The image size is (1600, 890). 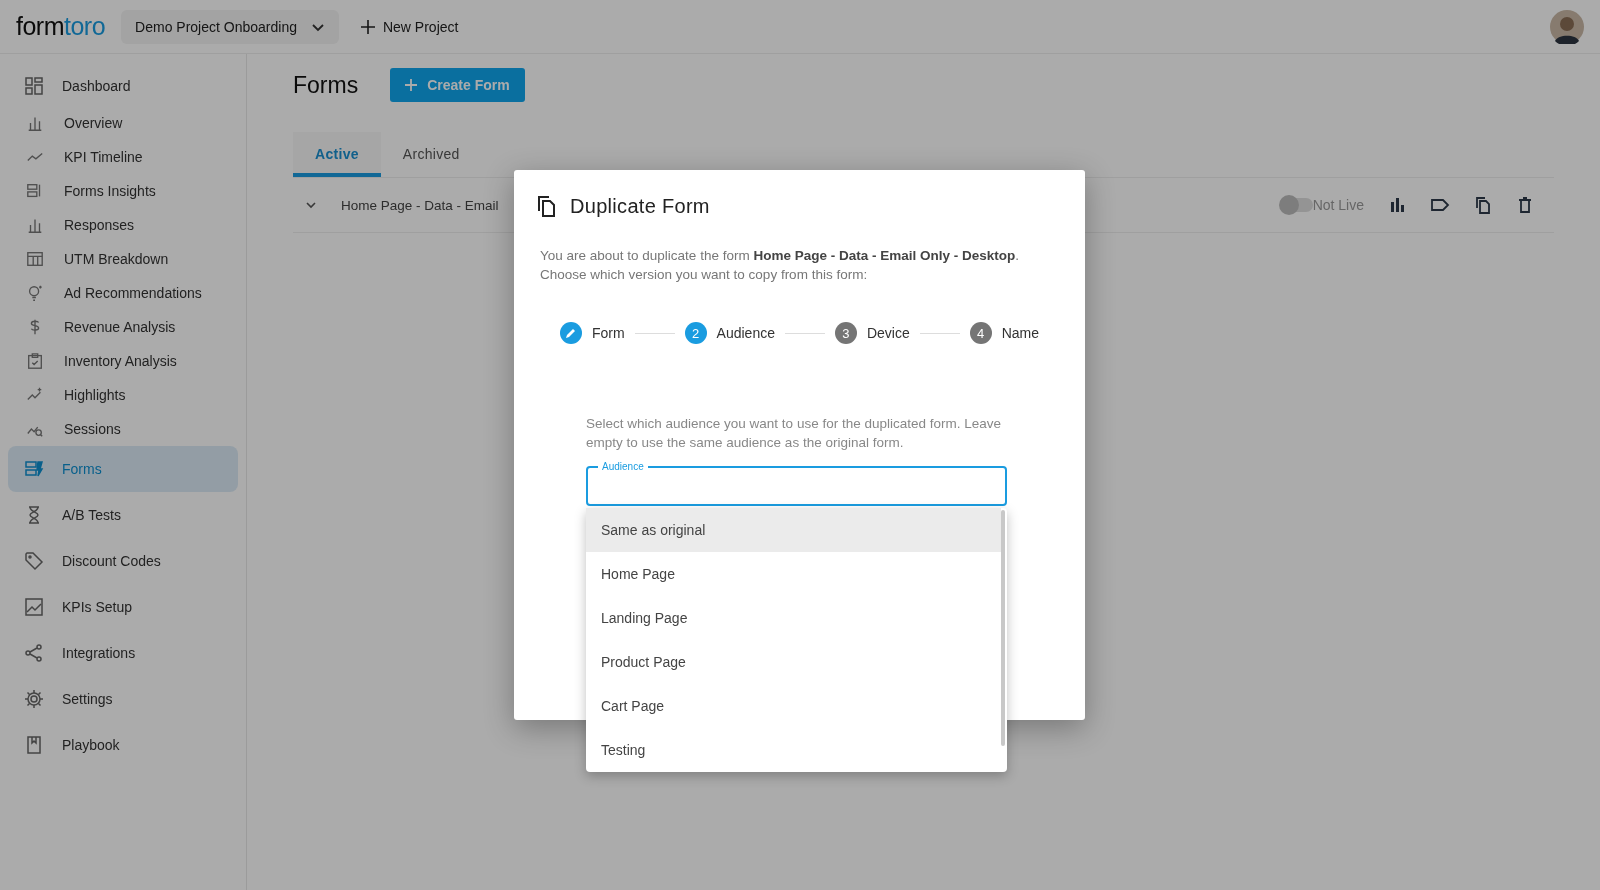 What do you see at coordinates (793, 530) in the screenshot?
I see `dropdown-option: Same as original` at bounding box center [793, 530].